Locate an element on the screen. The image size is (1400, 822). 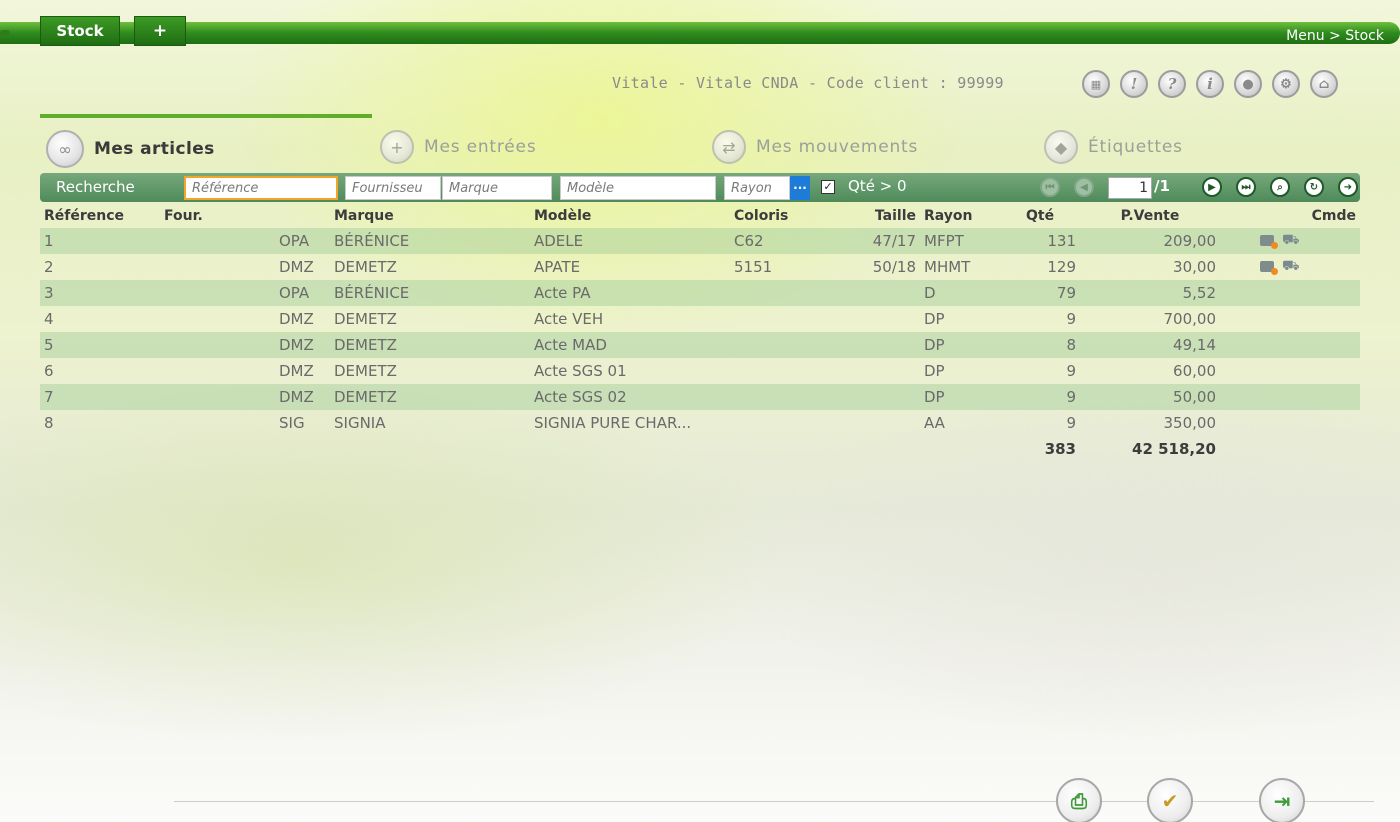
tab-add: + is located at coordinates (160, 31).